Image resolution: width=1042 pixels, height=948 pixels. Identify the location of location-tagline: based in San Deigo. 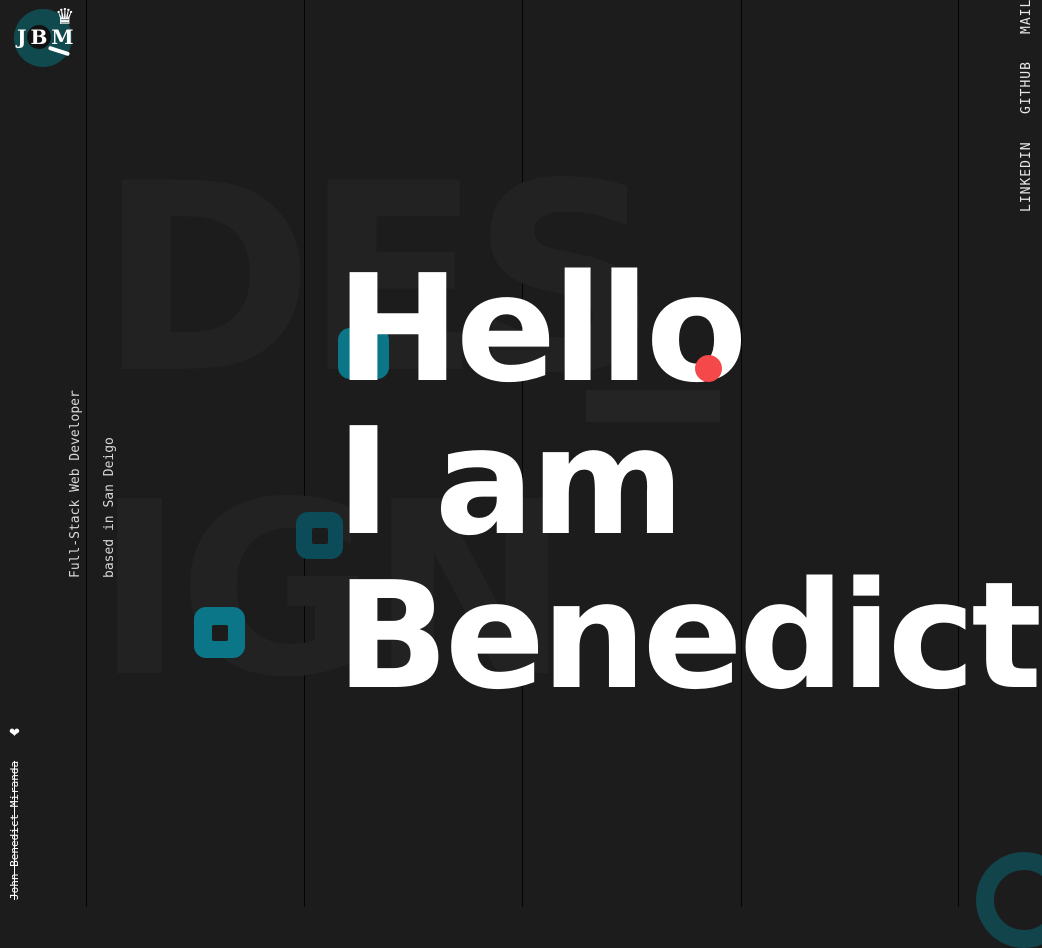
(109, 507).